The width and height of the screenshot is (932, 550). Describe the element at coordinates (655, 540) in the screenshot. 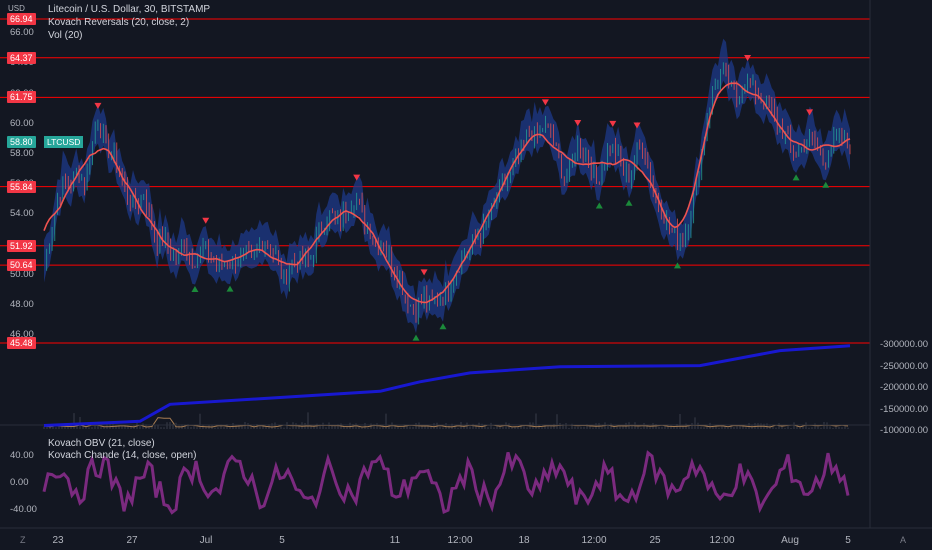

I see `time-tick-label: 25` at that location.